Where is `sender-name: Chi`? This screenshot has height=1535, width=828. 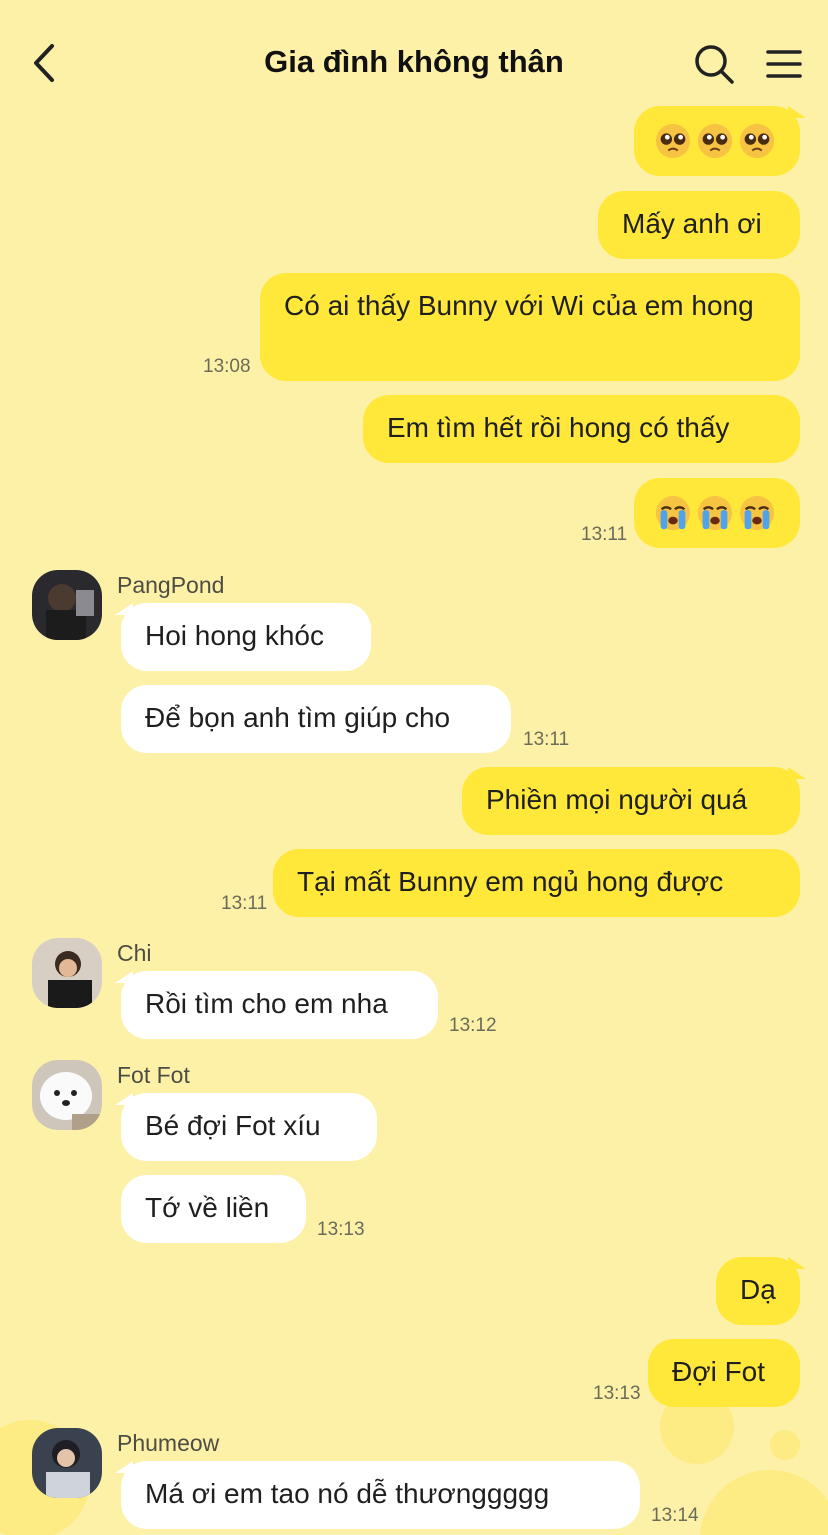
sender-name: Chi is located at coordinates (134, 953).